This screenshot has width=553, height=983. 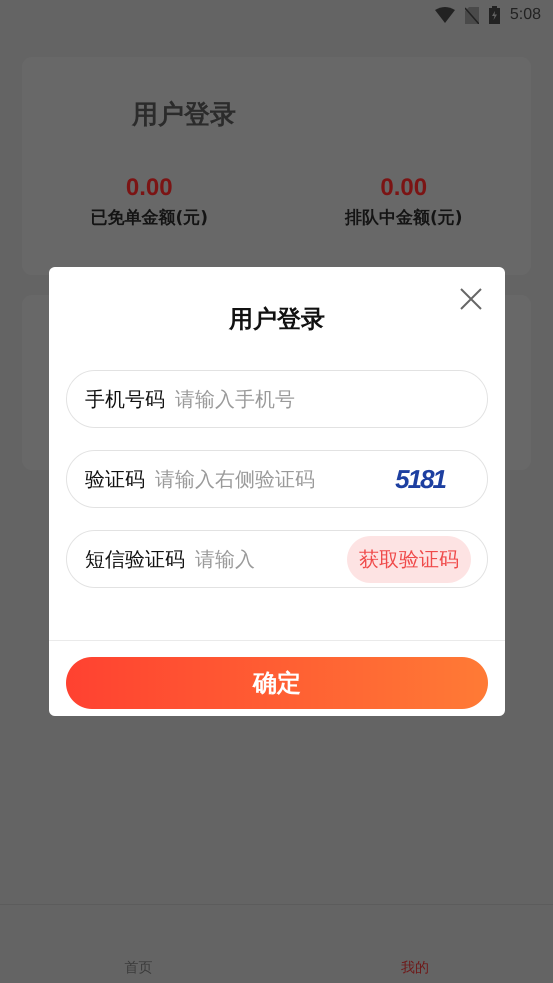 I want to click on input-field: 请输入右侧验证码, so click(x=270, y=479).